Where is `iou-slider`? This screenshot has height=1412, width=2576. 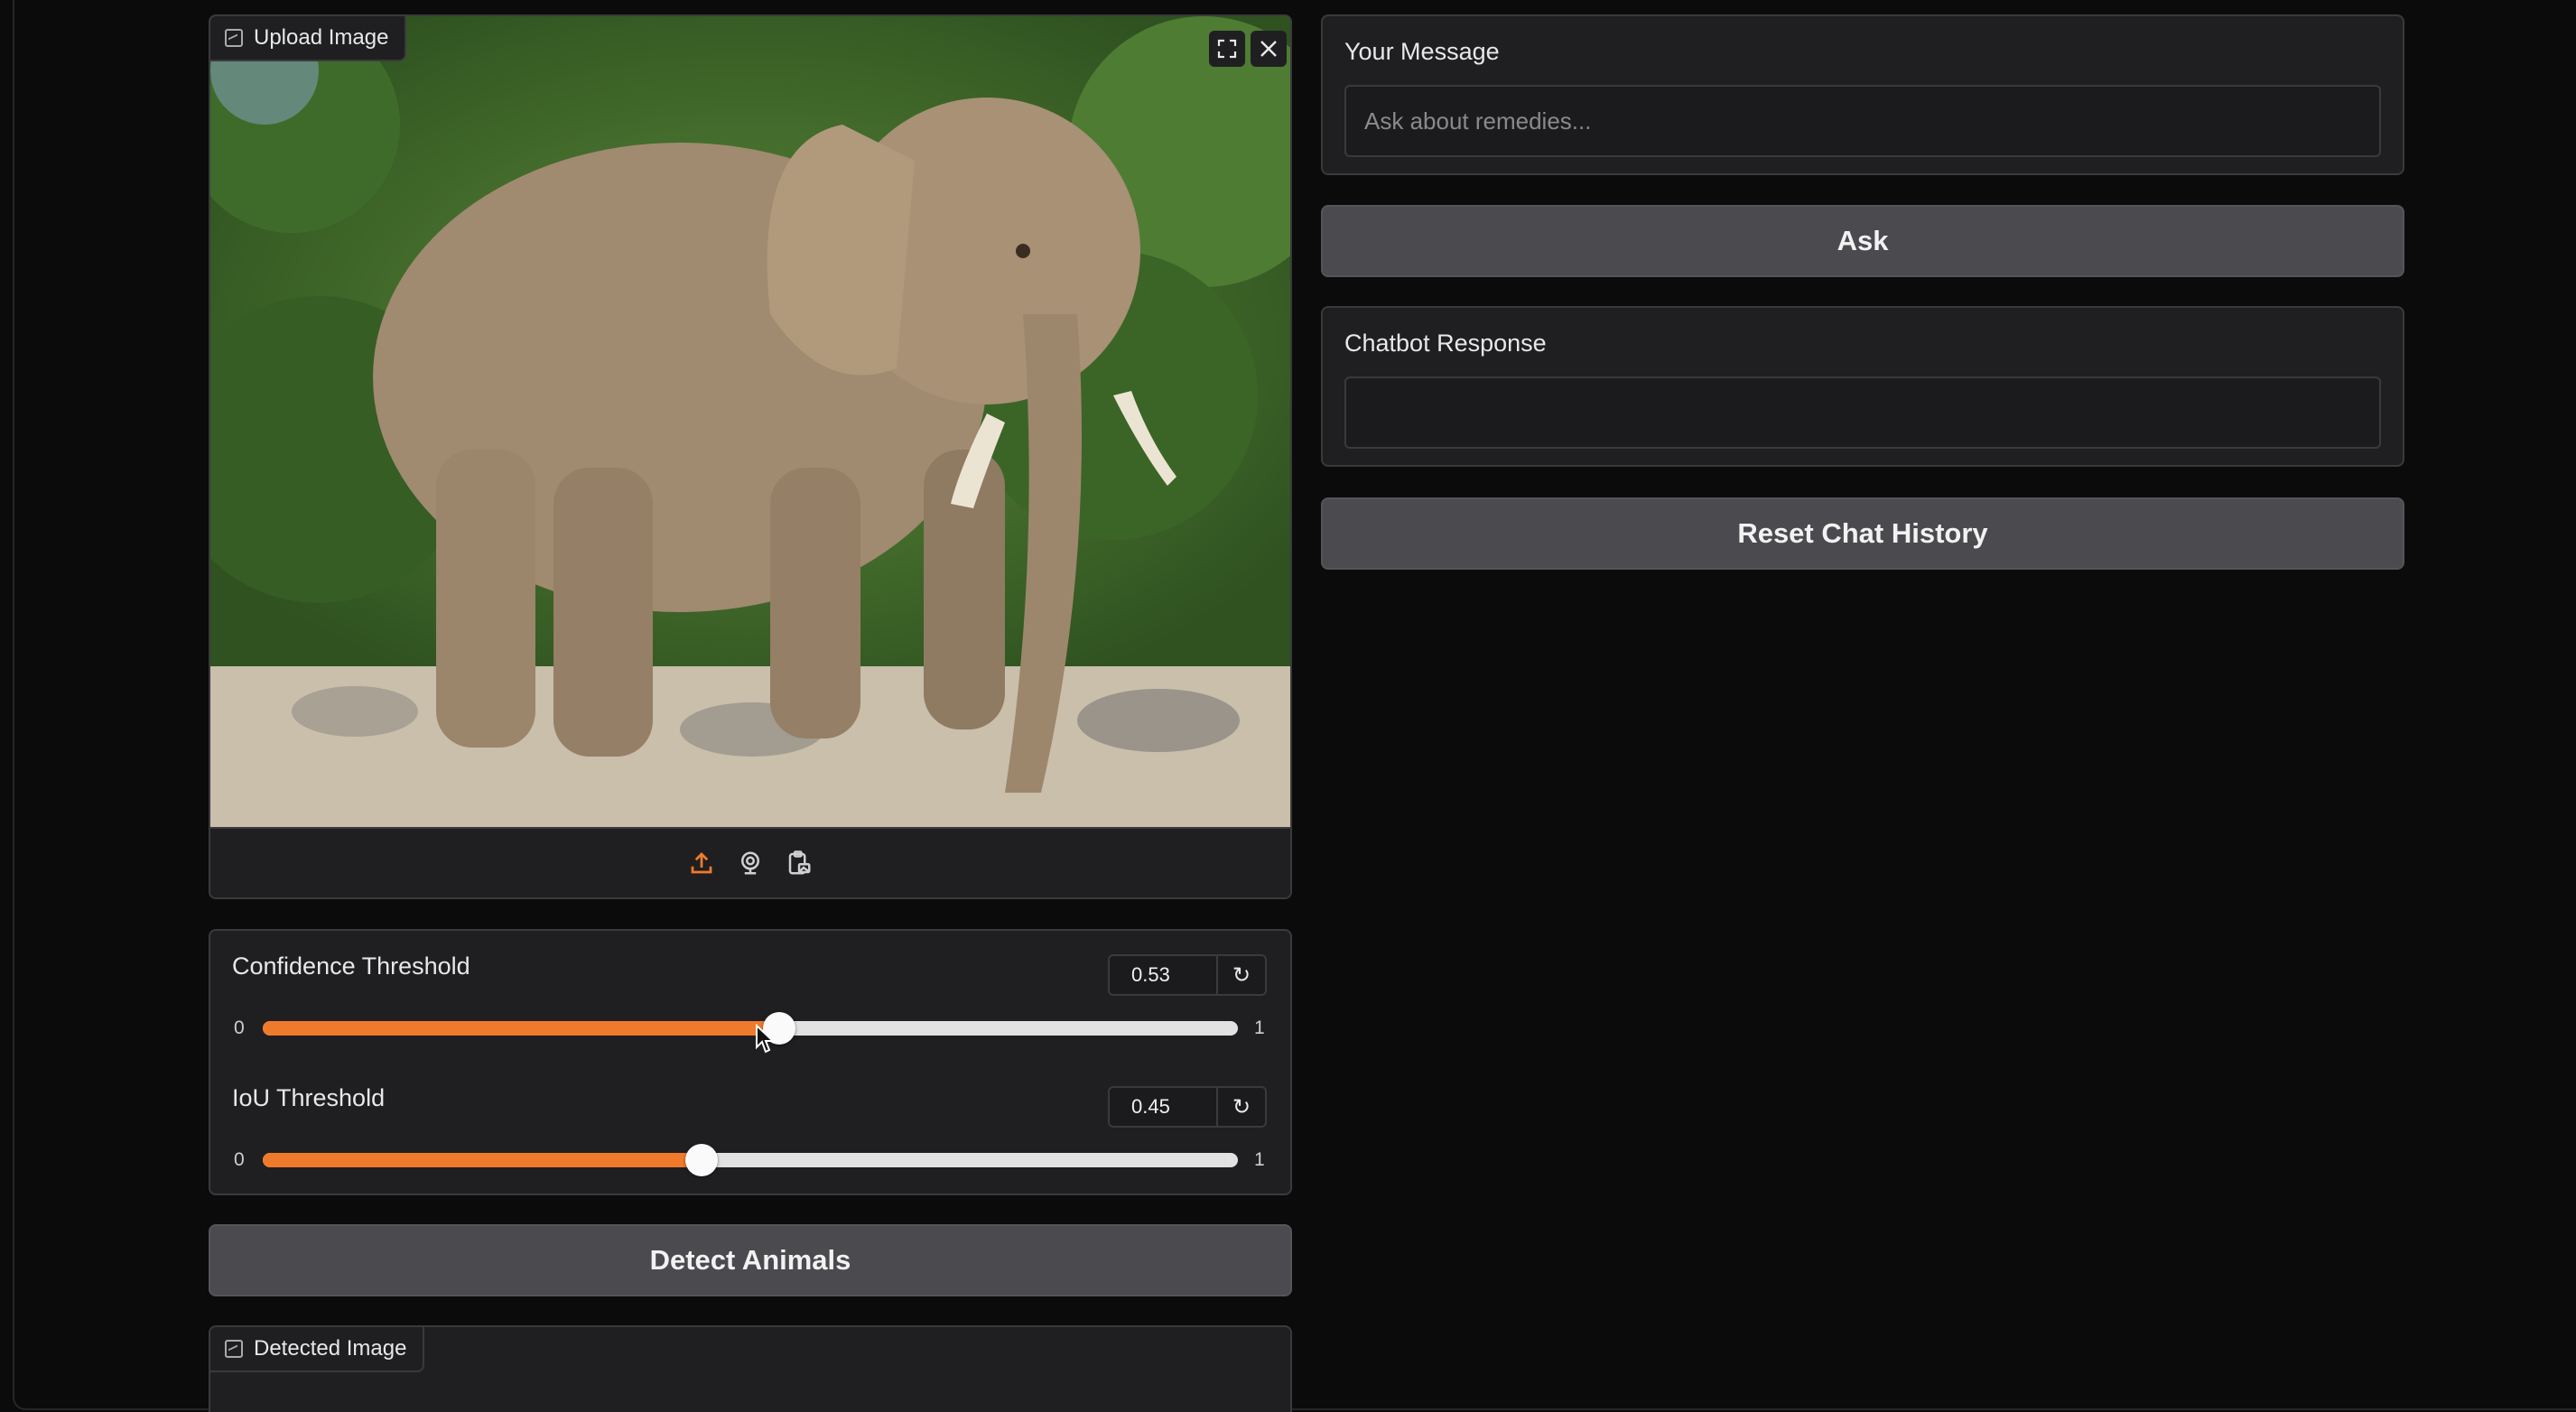
iou-slider is located at coordinates (750, 1160).